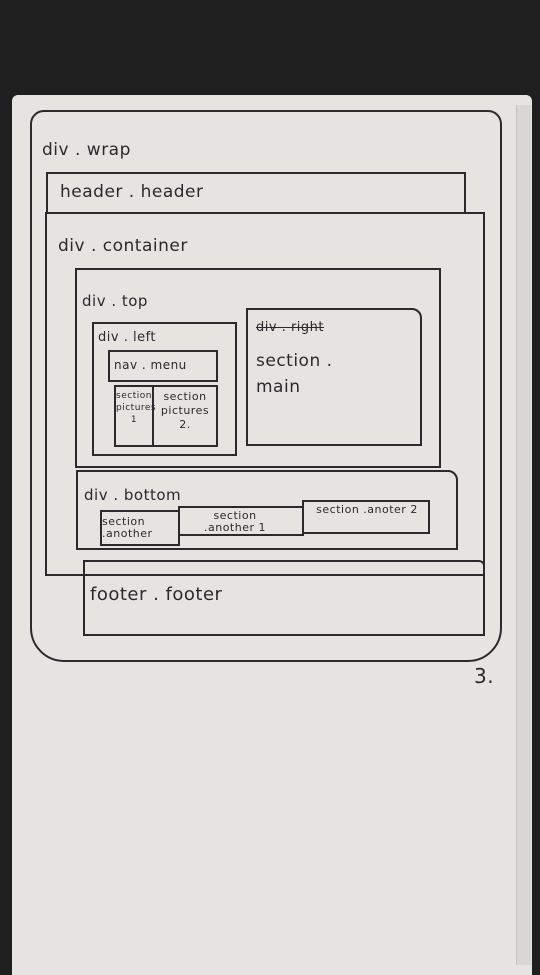 The image size is (540, 975). What do you see at coordinates (123, 246) in the screenshot?
I see `container-label: div . container` at bounding box center [123, 246].